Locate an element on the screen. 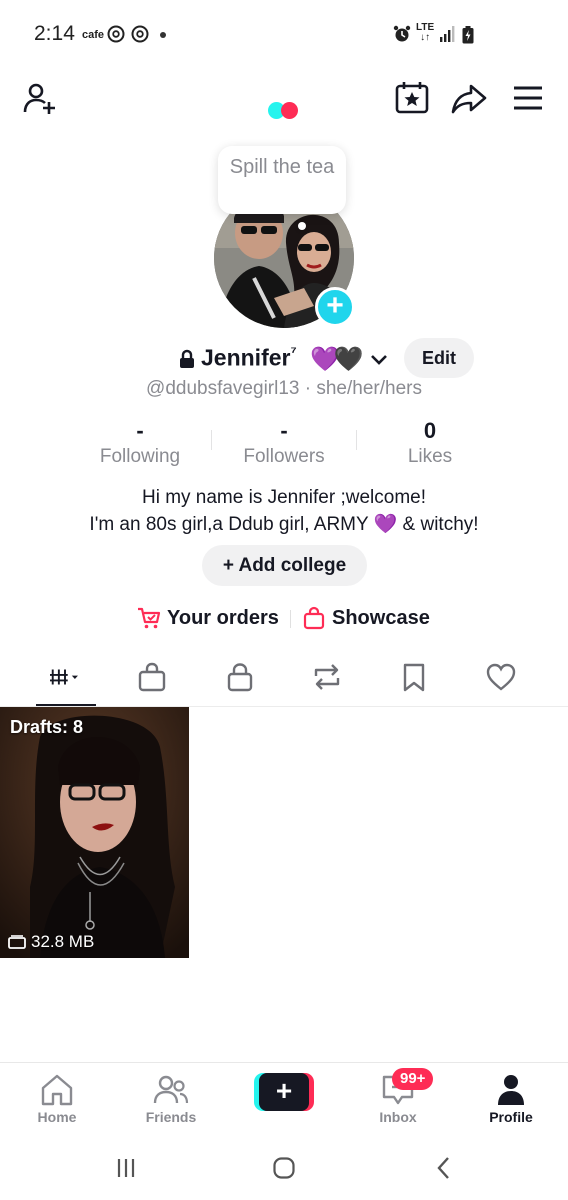 Image resolution: width=568 pixels, height=1200 pixels. status-bar: 2:14 cafe LTE ↓↑ is located at coordinates (284, 35).